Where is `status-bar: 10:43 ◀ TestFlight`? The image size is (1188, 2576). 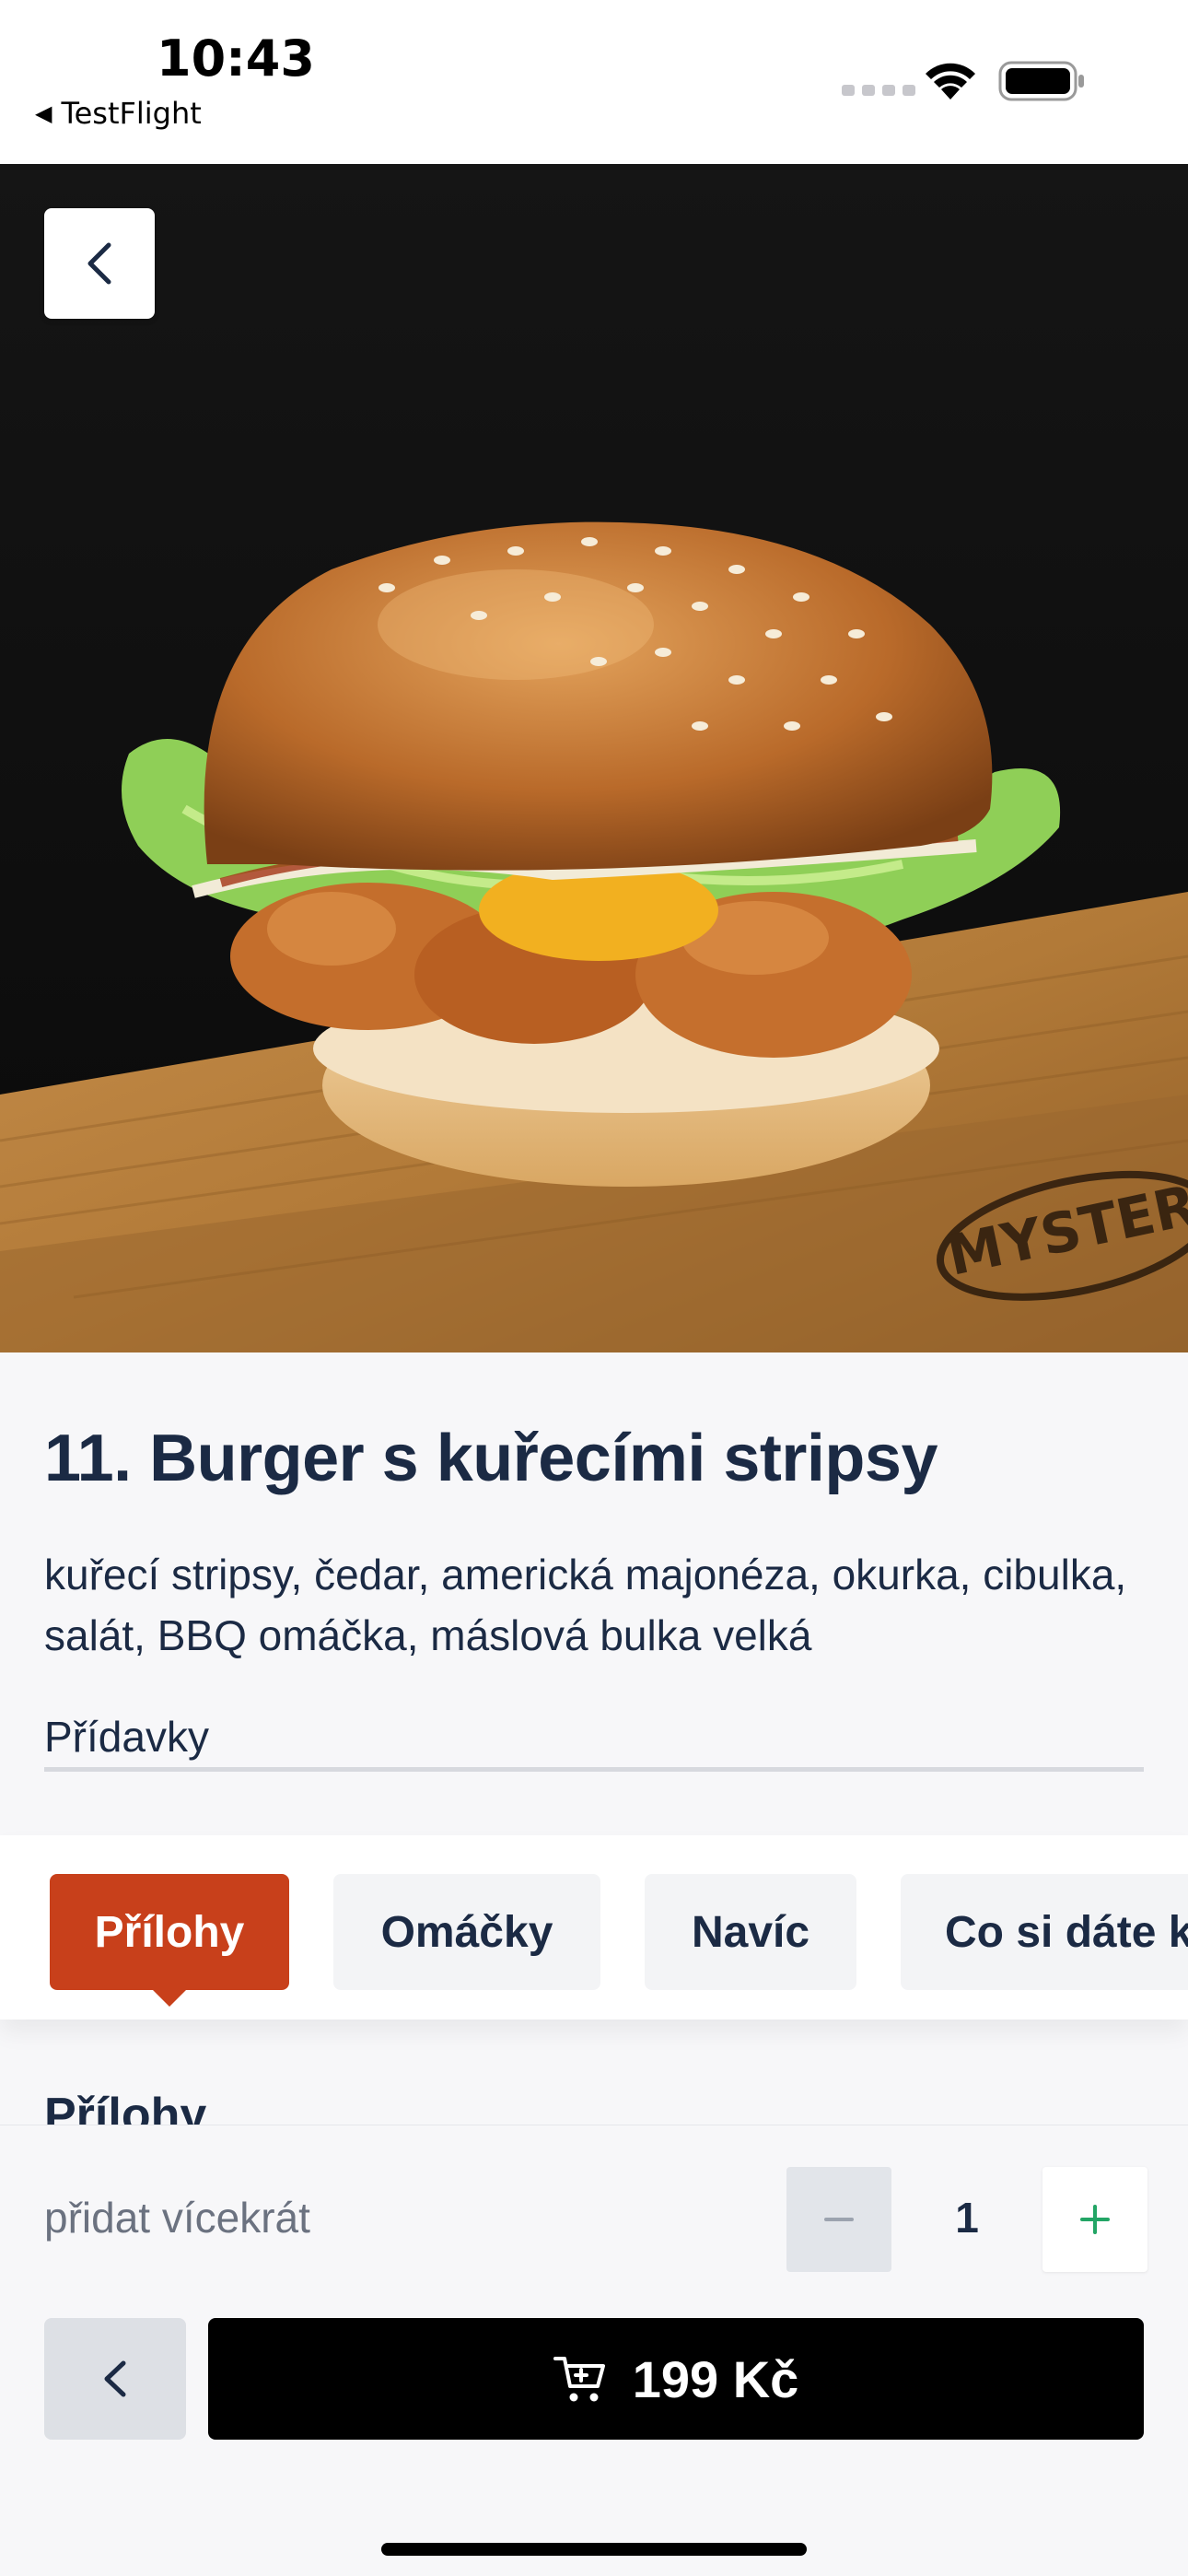 status-bar: 10:43 ◀ TestFlight is located at coordinates (594, 82).